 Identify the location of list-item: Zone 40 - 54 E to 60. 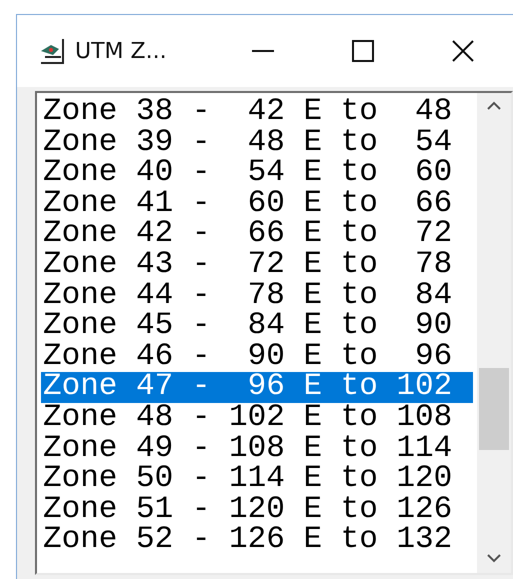
(257, 173).